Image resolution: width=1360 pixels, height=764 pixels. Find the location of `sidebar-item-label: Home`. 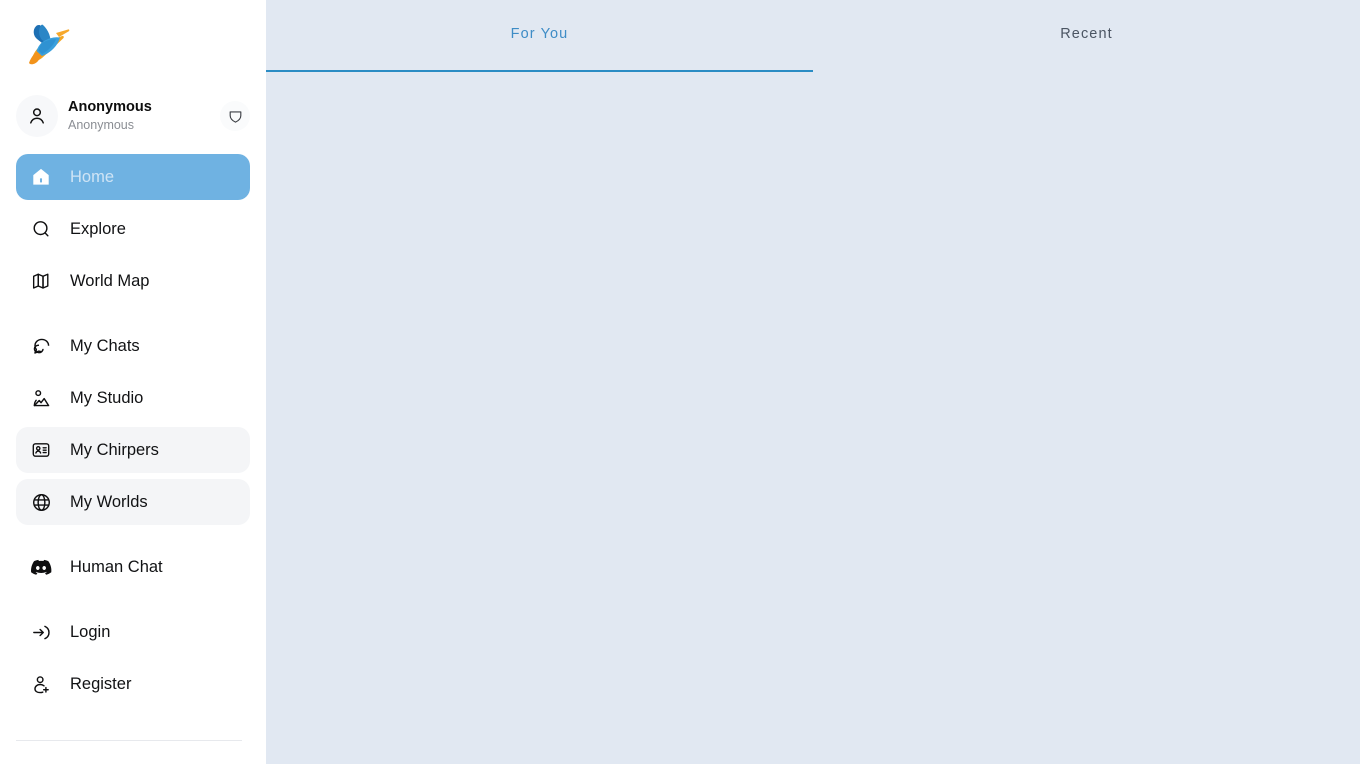

sidebar-item-label: Home is located at coordinates (92, 176).